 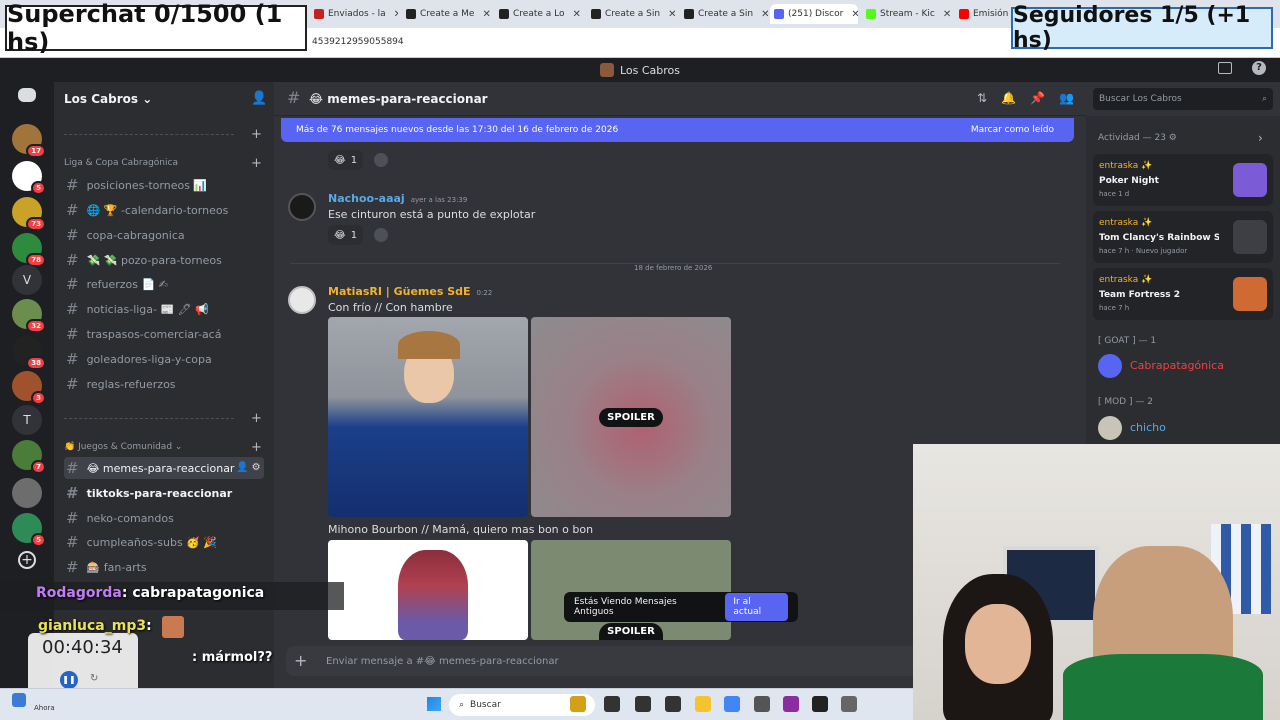 I want to click on header-toolbar-icons: ⇅🔔📌👥, so click(x=1032, y=98).